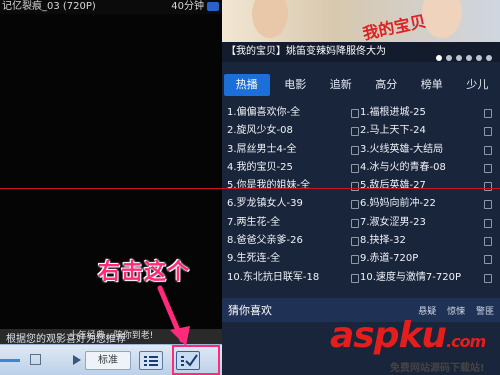  What do you see at coordinates (428, 223) in the screenshot?
I see `list-item: 7.淑女涩男-23` at bounding box center [428, 223].